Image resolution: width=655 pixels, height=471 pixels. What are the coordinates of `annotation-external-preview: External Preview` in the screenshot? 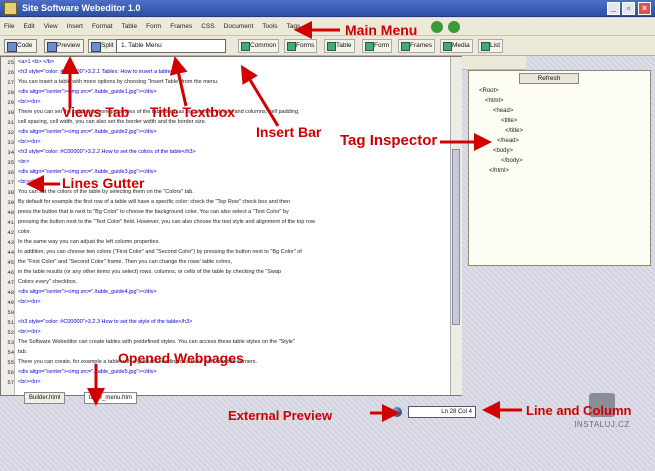 It's located at (280, 415).